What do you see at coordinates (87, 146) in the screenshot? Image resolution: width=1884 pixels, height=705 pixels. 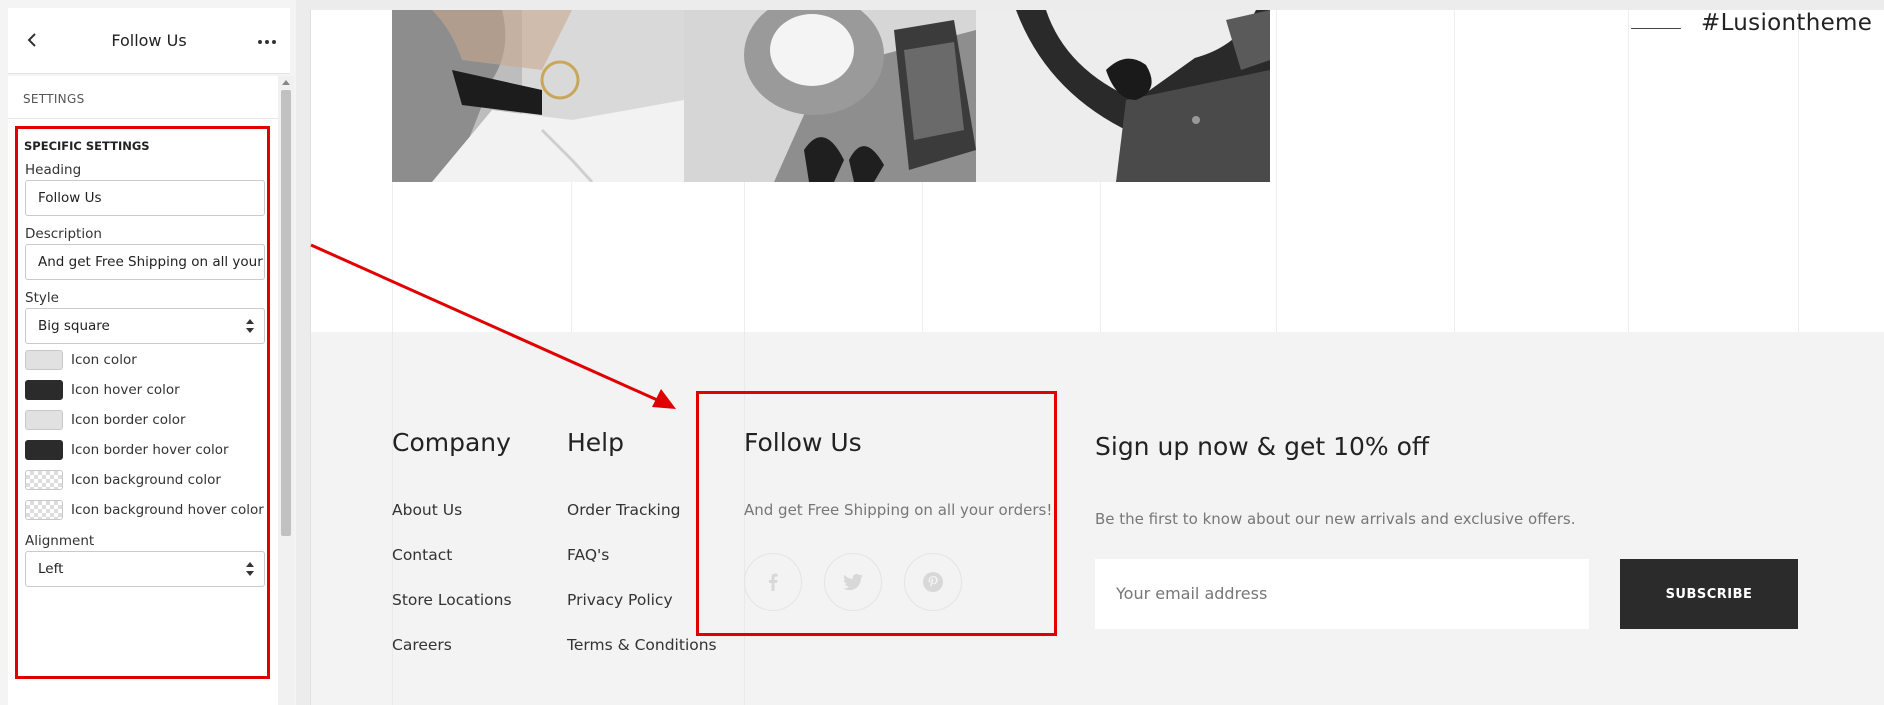 I see `specific-settings-title: SPECIFIC SETTINGS` at bounding box center [87, 146].